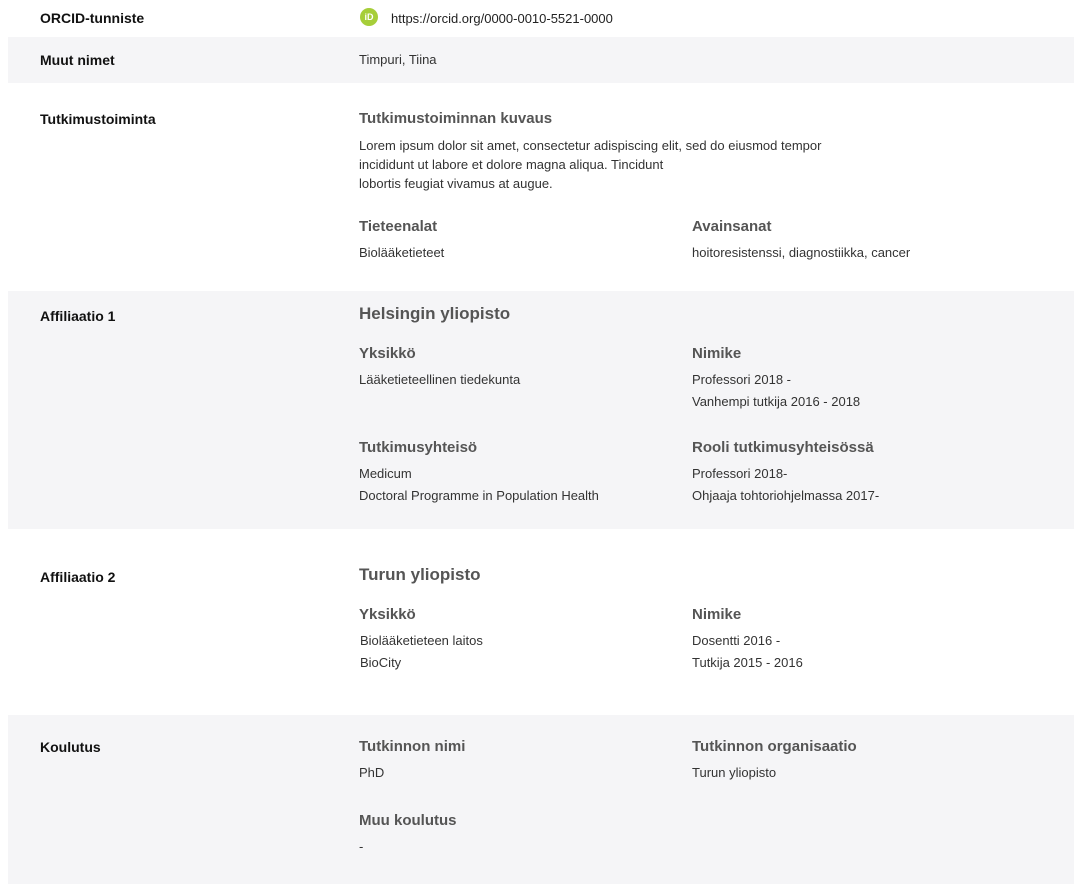 This screenshot has height=884, width=1074. Describe the element at coordinates (78, 316) in the screenshot. I see `affiliation-1-label: Affiliaatio 1` at that location.